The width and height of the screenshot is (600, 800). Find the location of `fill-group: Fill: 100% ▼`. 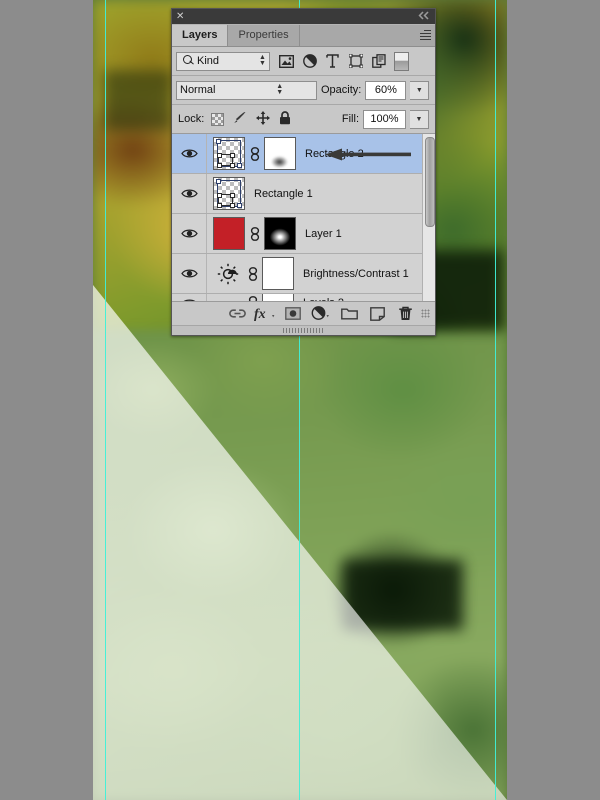

fill-group: Fill: 100% ▼ is located at coordinates (385, 119).